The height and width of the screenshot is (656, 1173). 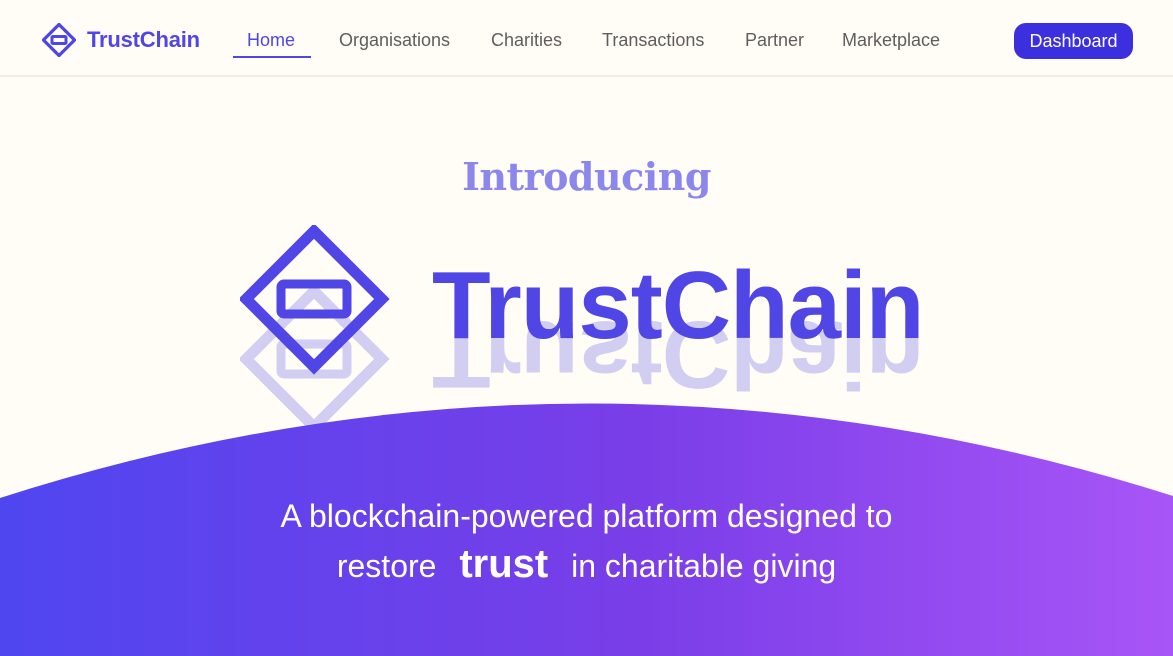 What do you see at coordinates (504, 564) in the screenshot?
I see `tagline-emphasis: trust` at bounding box center [504, 564].